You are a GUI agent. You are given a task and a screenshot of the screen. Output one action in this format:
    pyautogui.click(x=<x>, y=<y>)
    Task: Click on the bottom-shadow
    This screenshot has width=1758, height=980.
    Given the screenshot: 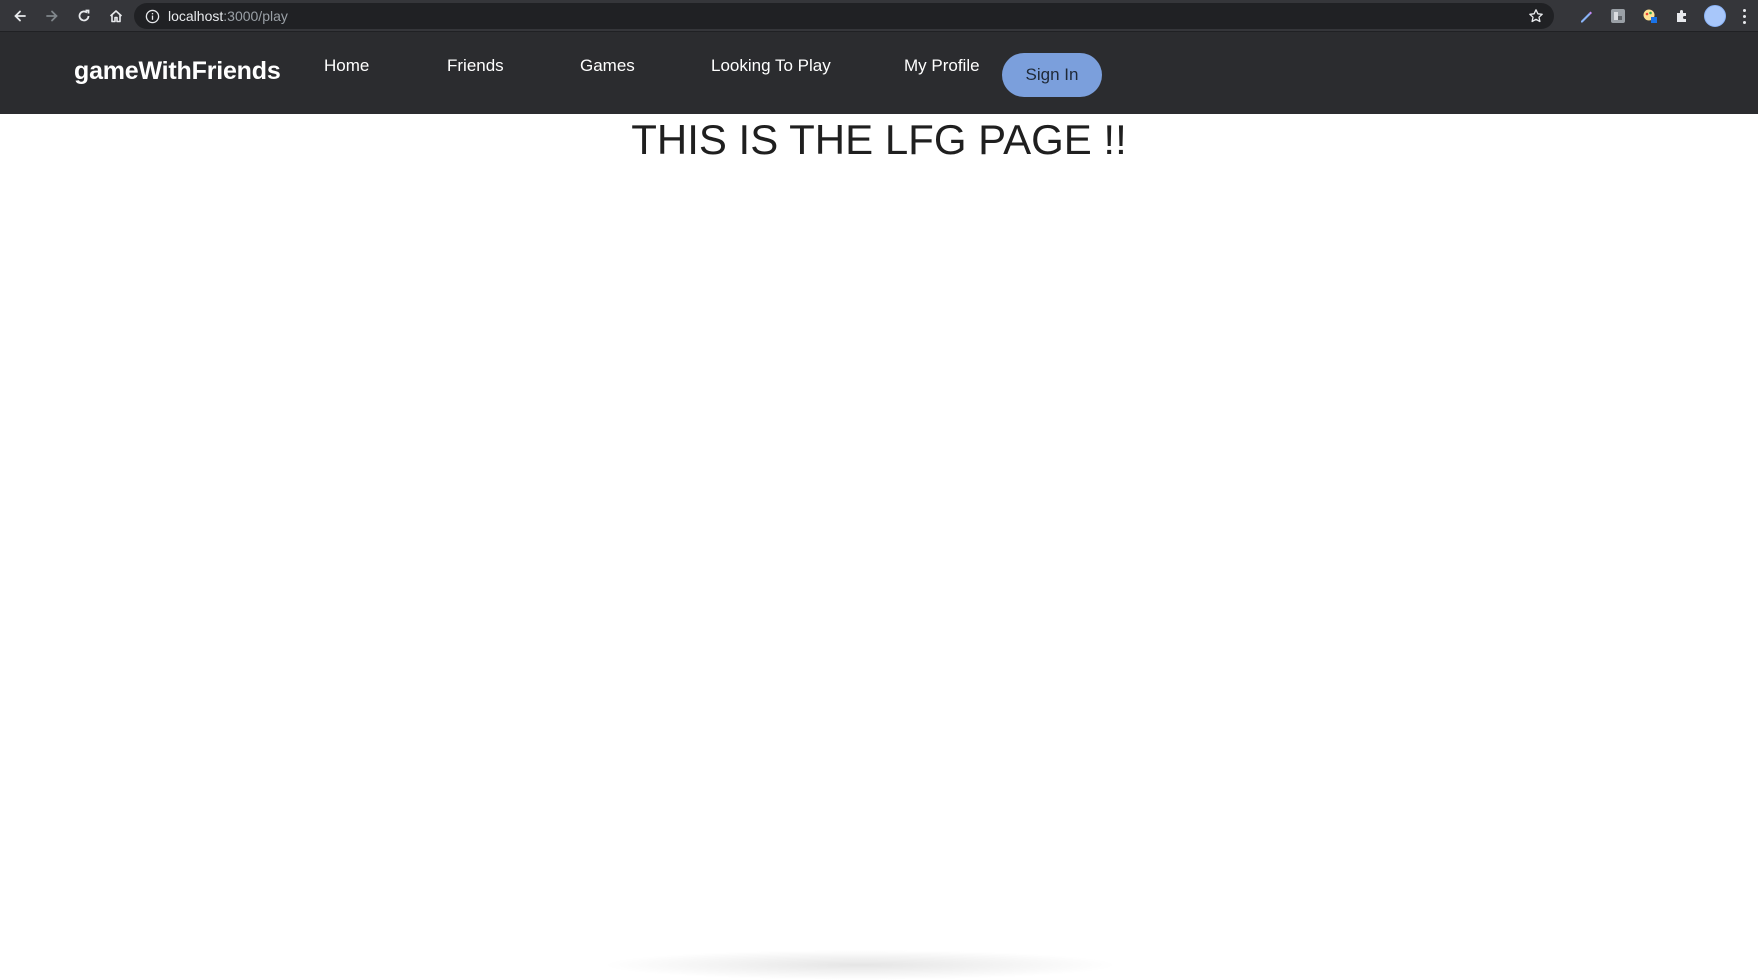 What is the action you would take?
    pyautogui.click(x=860, y=965)
    